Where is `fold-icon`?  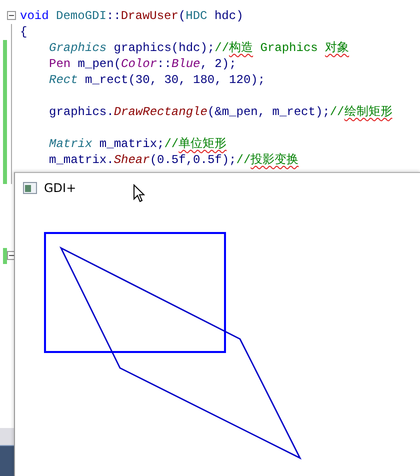
fold-icon is located at coordinates (11, 15).